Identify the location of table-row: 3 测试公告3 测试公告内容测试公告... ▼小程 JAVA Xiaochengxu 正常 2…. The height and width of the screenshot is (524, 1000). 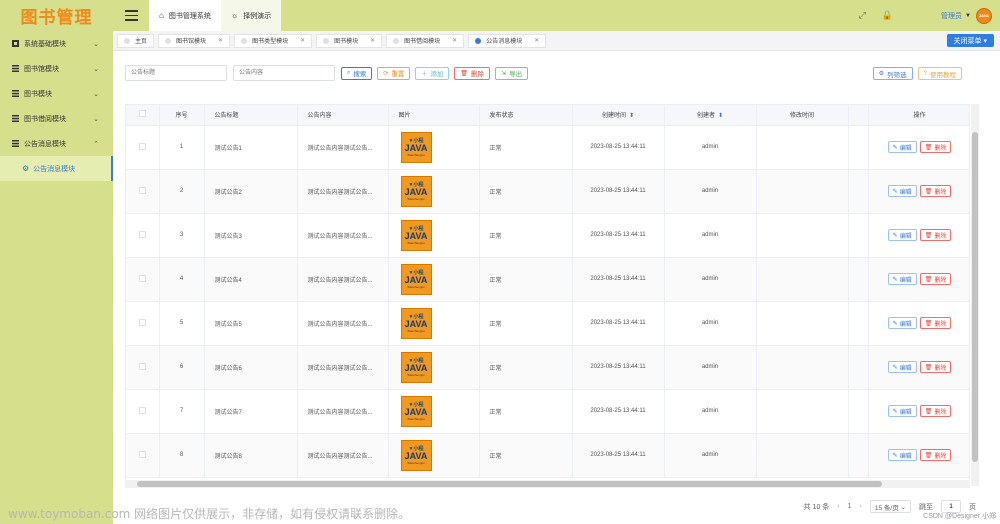
(547, 235).